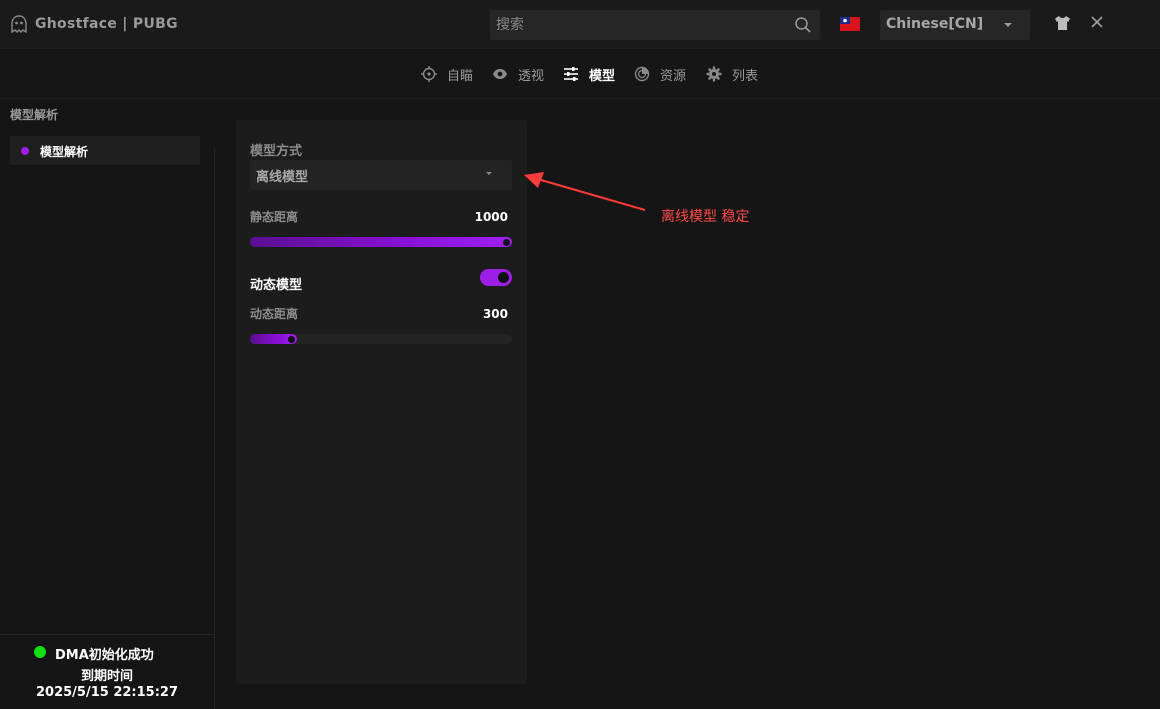  I want to click on toggle-knob, so click(503, 277).